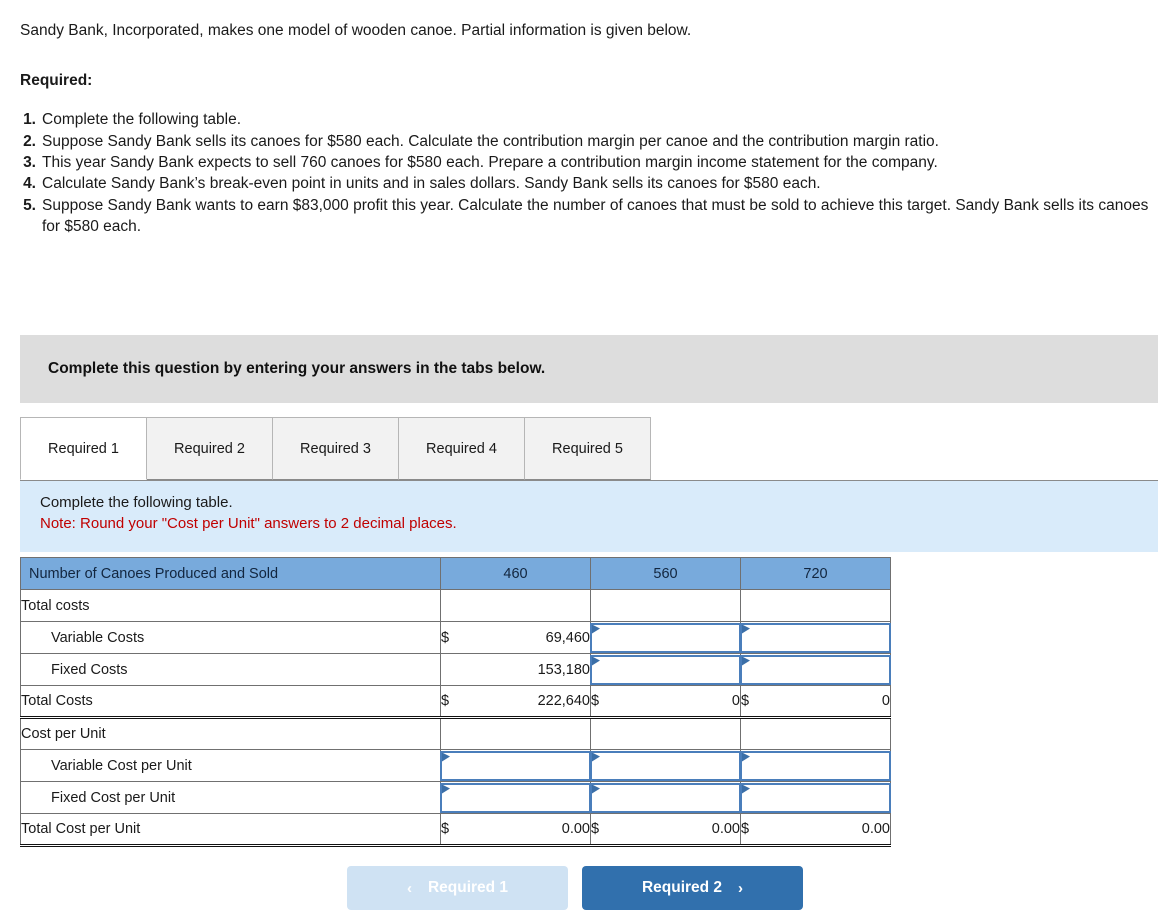 The image size is (1168, 922). What do you see at coordinates (29, 205) in the screenshot?
I see `requirement-number: 5.` at bounding box center [29, 205].